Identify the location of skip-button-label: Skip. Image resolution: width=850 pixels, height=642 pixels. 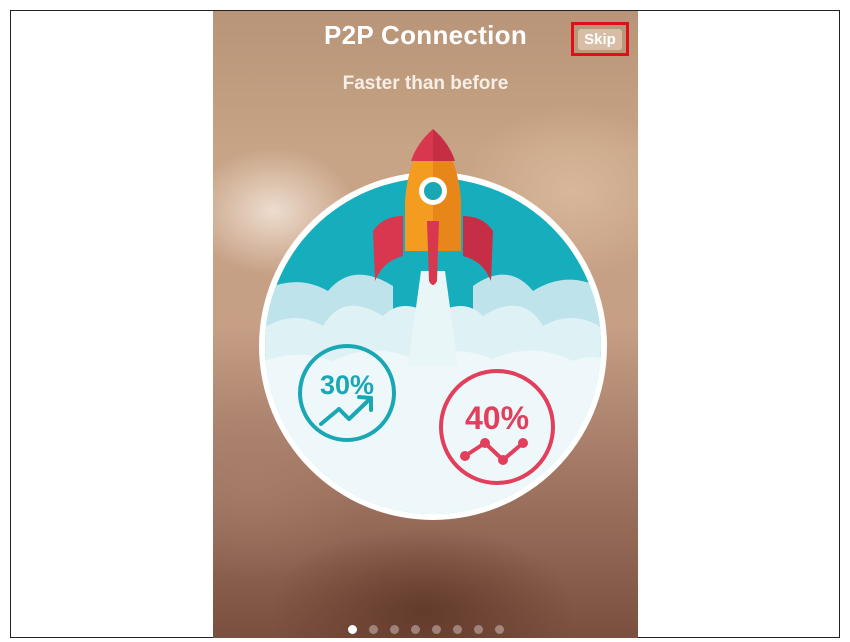
(600, 39).